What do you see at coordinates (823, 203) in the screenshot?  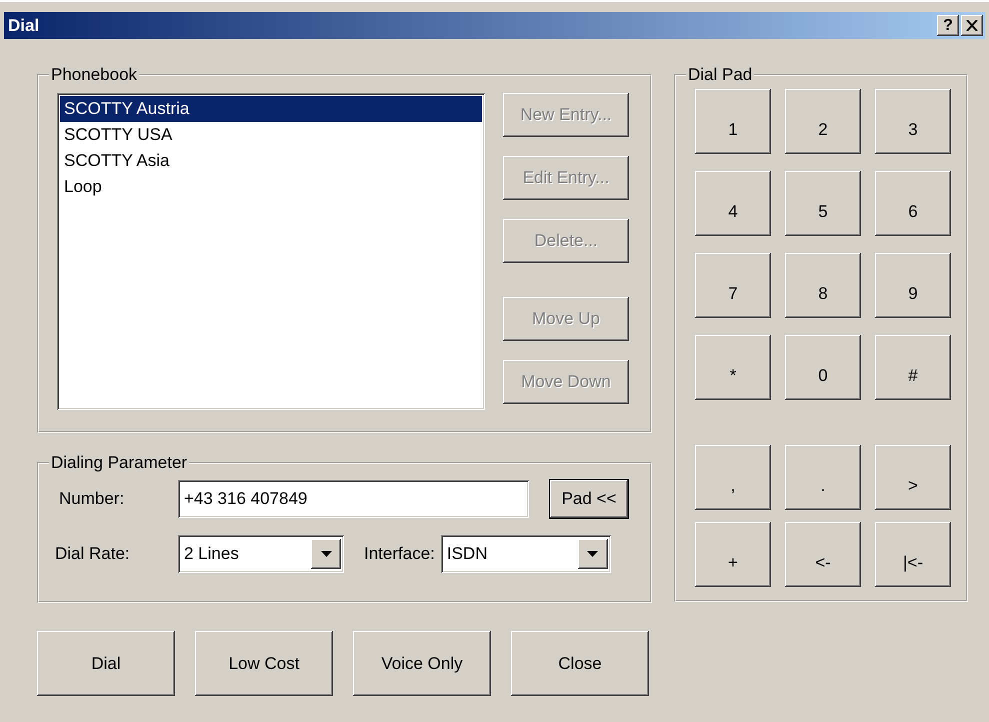 I see `dial-key: 5` at bounding box center [823, 203].